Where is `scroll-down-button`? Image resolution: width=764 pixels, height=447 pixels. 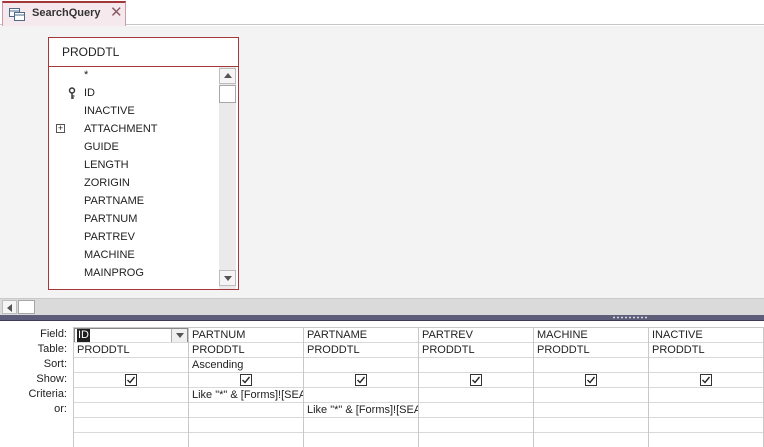
scroll-down-button is located at coordinates (227, 278).